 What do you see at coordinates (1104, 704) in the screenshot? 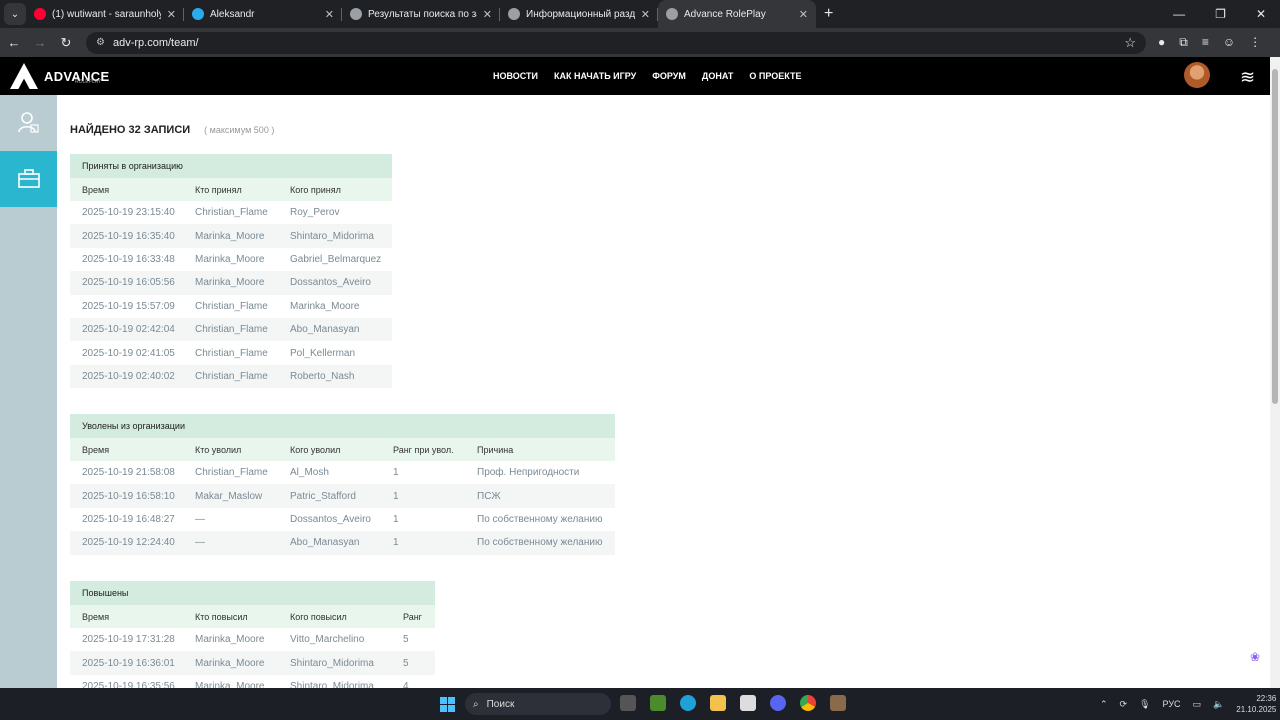
I see `chevron-up-icon: ⌃` at bounding box center [1104, 704].